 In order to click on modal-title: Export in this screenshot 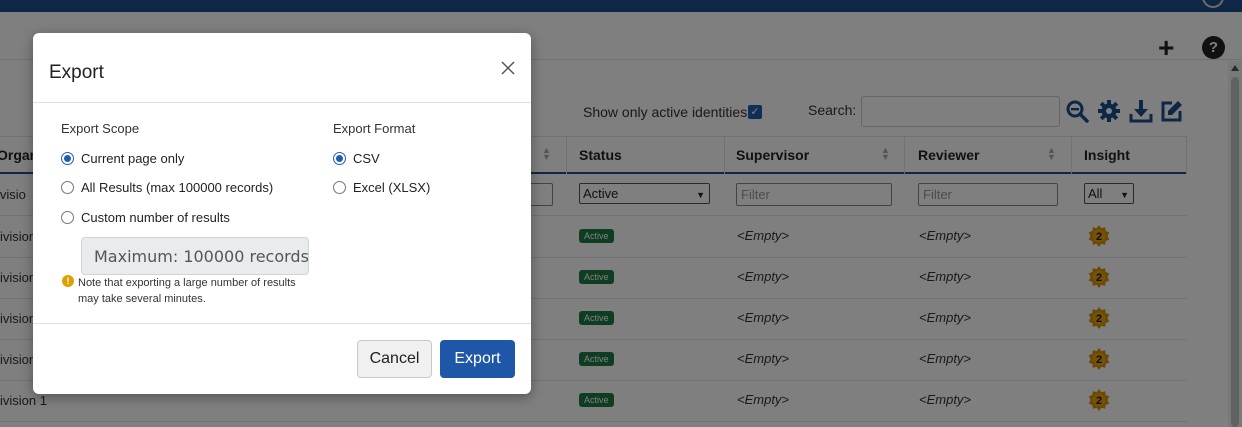, I will do `click(76, 72)`.